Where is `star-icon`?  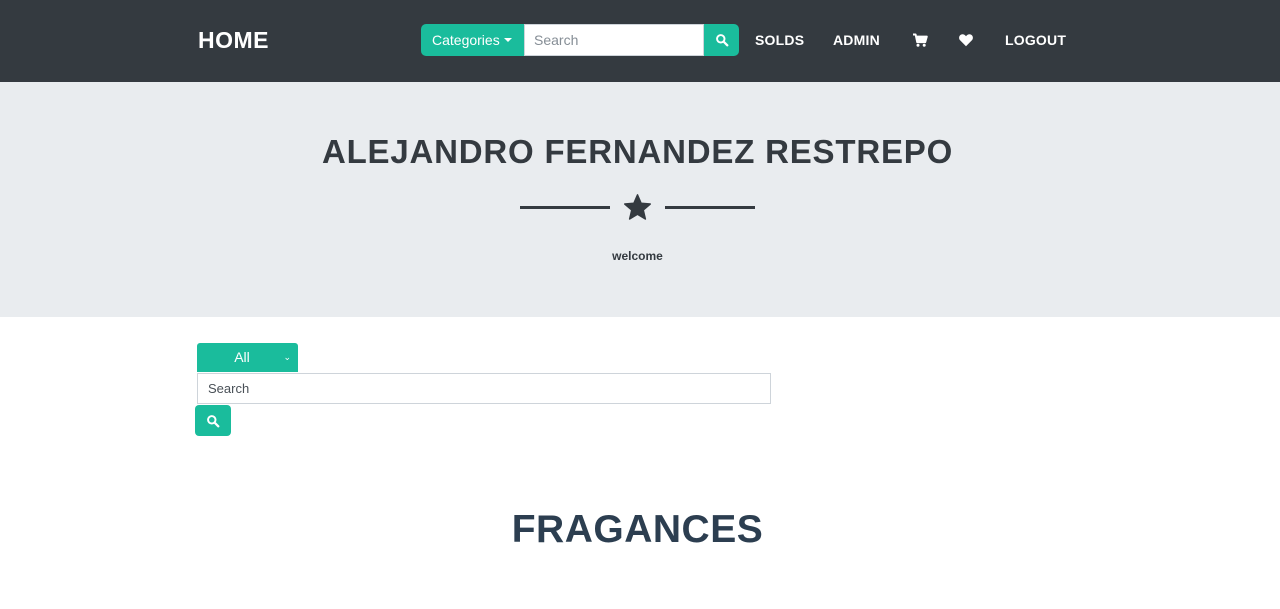 star-icon is located at coordinates (637, 207).